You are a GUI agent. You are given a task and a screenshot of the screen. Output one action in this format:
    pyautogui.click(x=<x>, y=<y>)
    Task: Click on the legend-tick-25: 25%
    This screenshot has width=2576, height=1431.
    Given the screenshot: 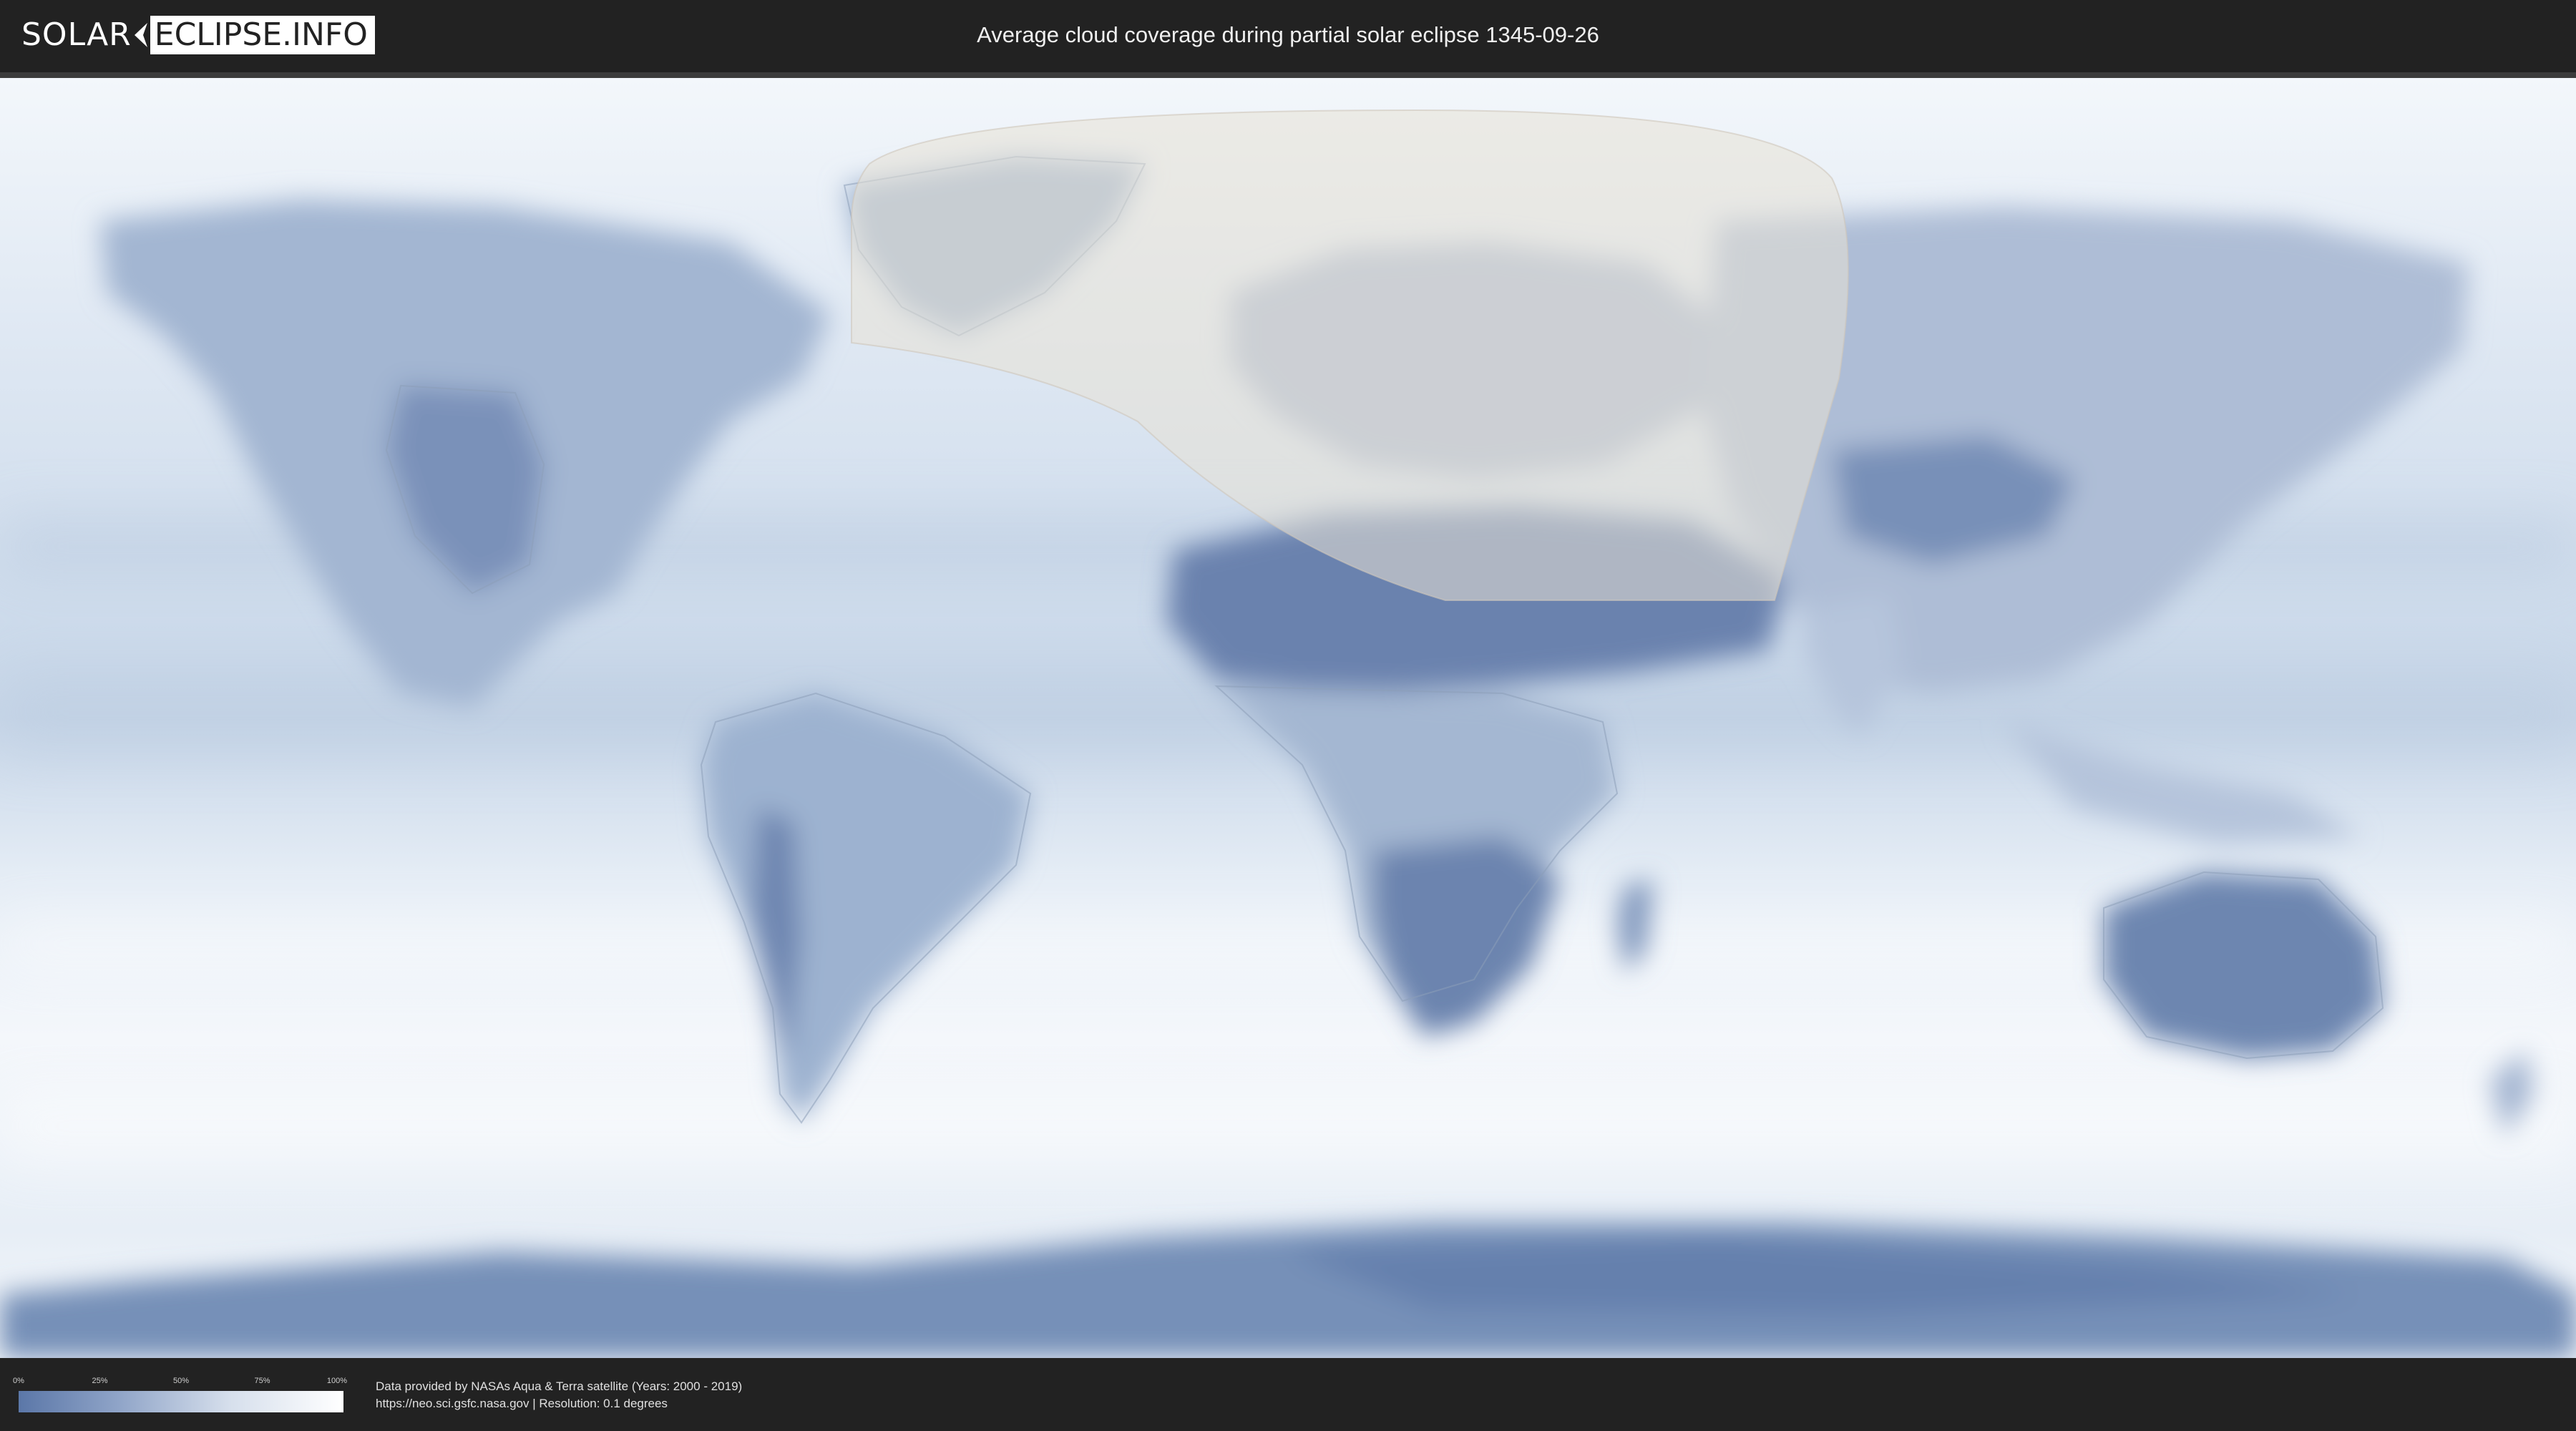 What is the action you would take?
    pyautogui.click(x=100, y=1381)
    